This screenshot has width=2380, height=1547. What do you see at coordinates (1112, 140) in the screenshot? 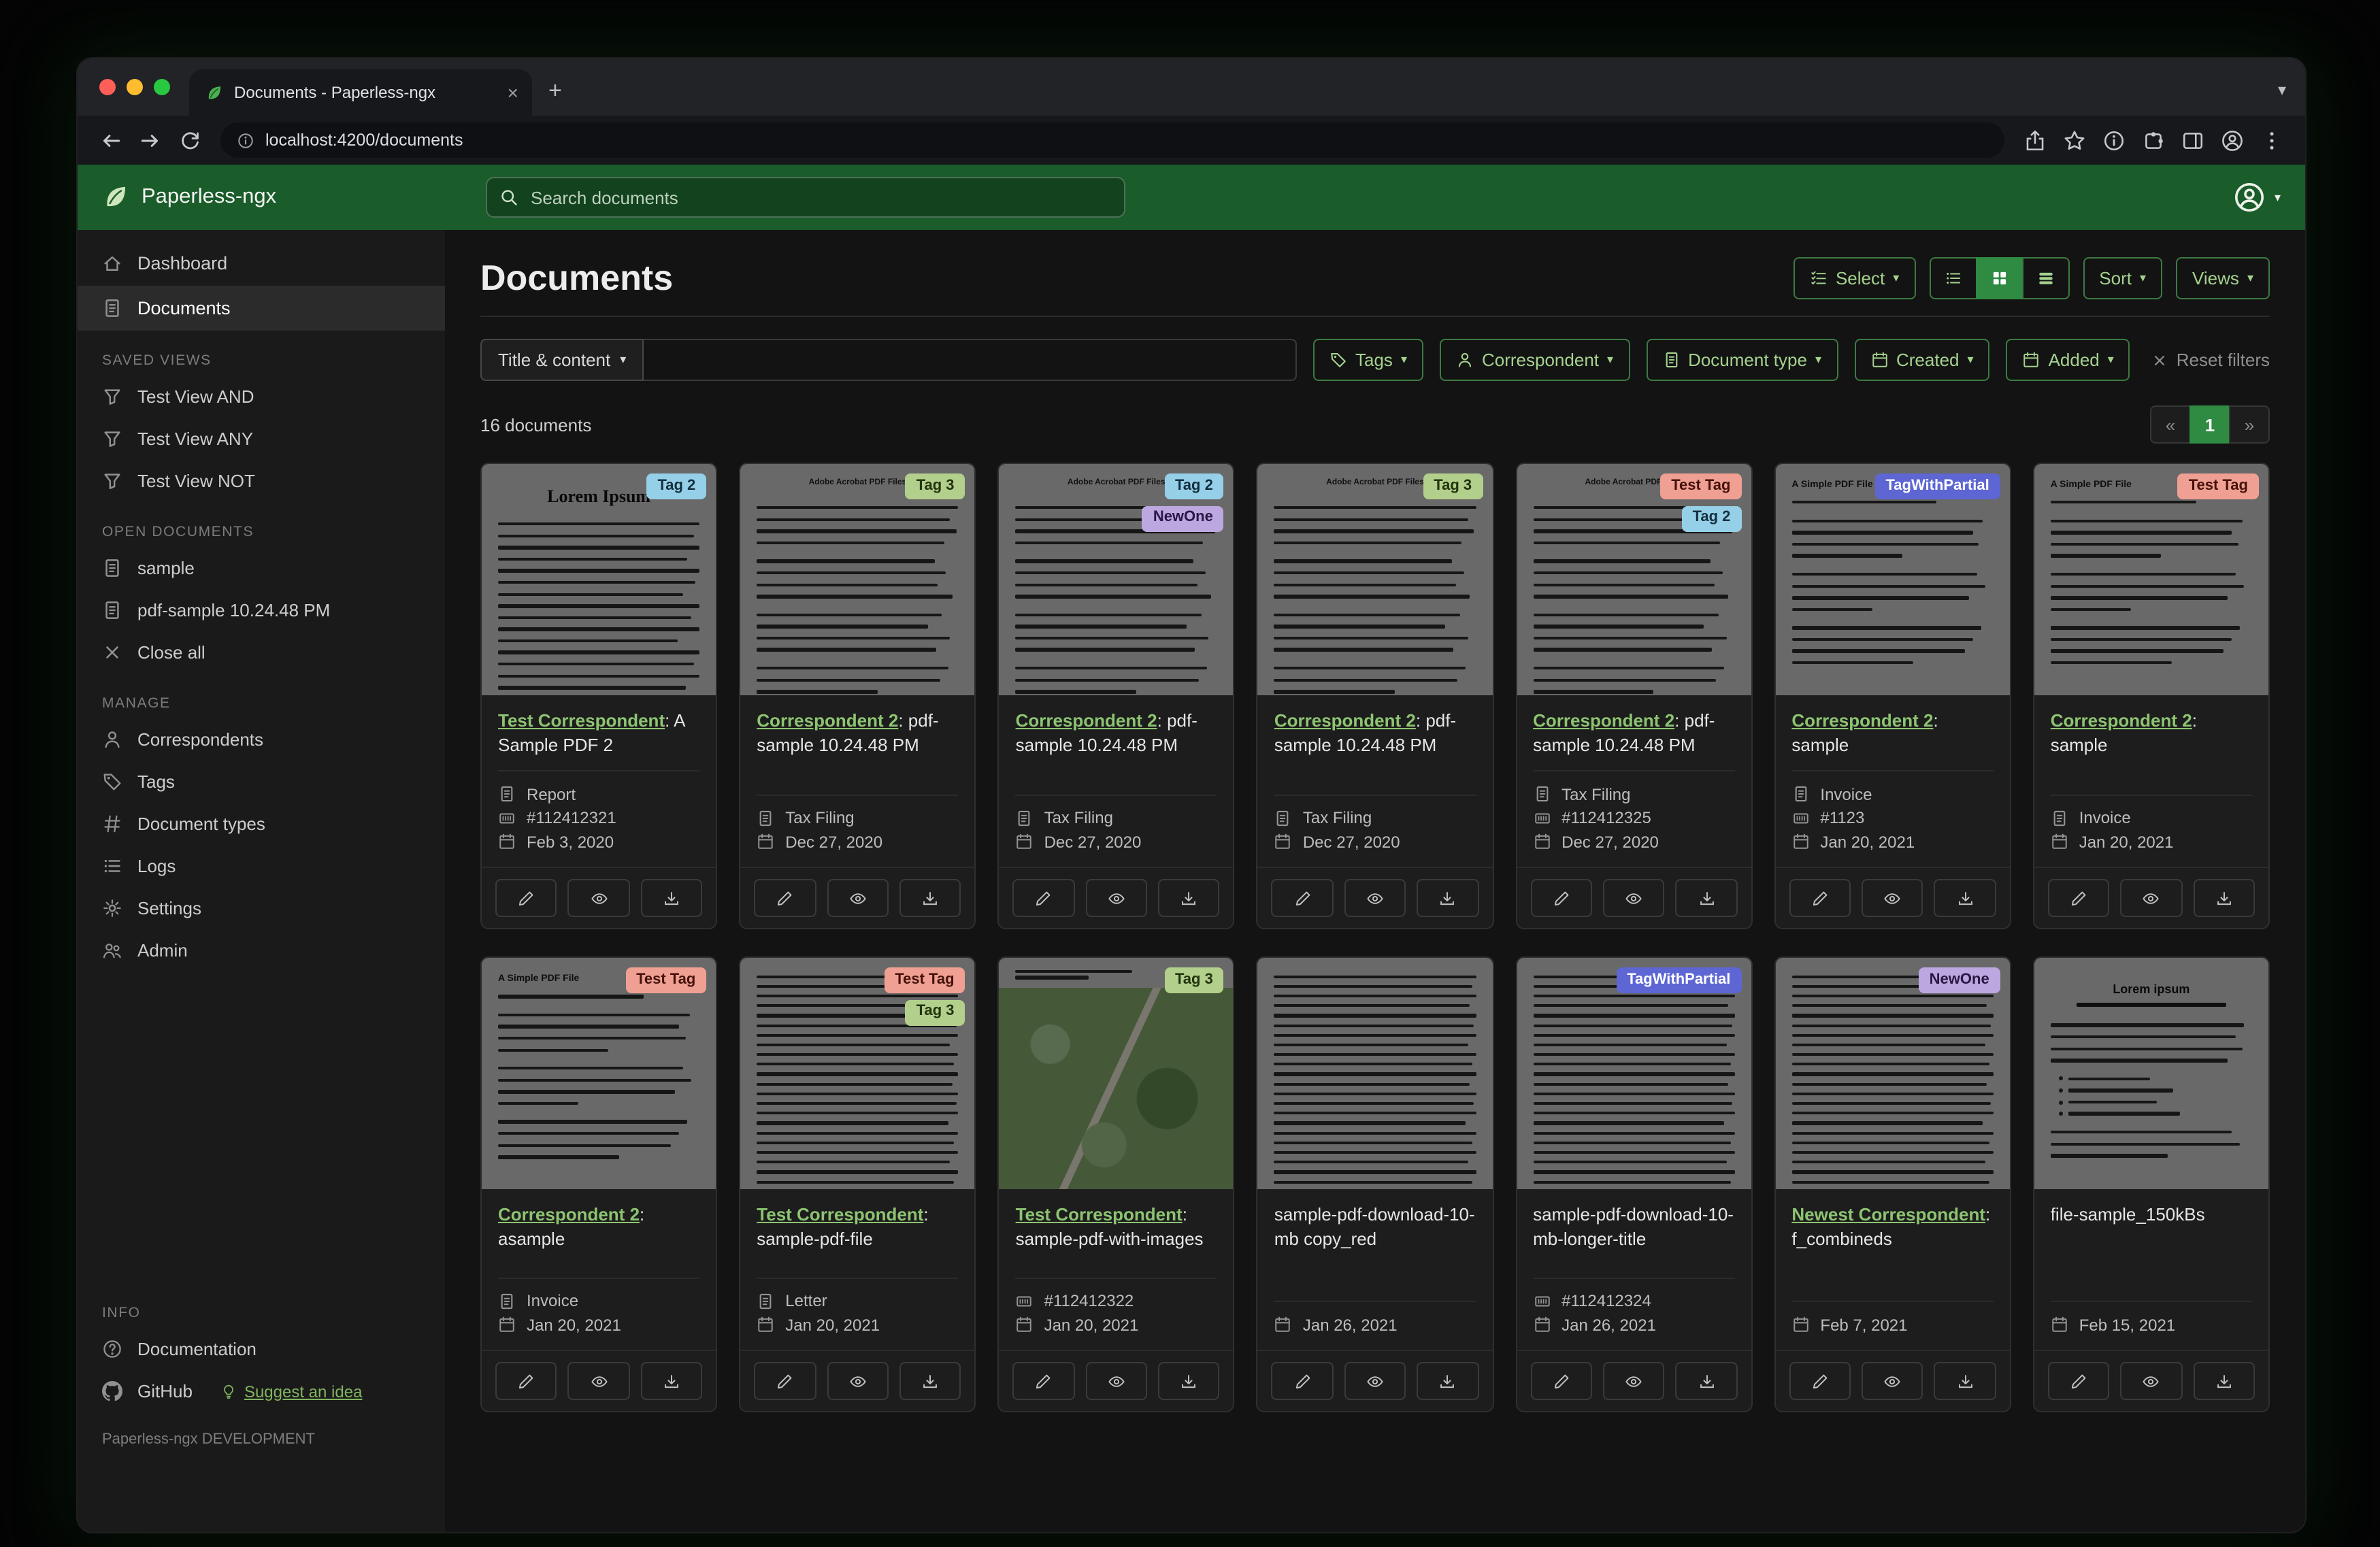
I see `address-bar: localhost:4200/documents` at bounding box center [1112, 140].